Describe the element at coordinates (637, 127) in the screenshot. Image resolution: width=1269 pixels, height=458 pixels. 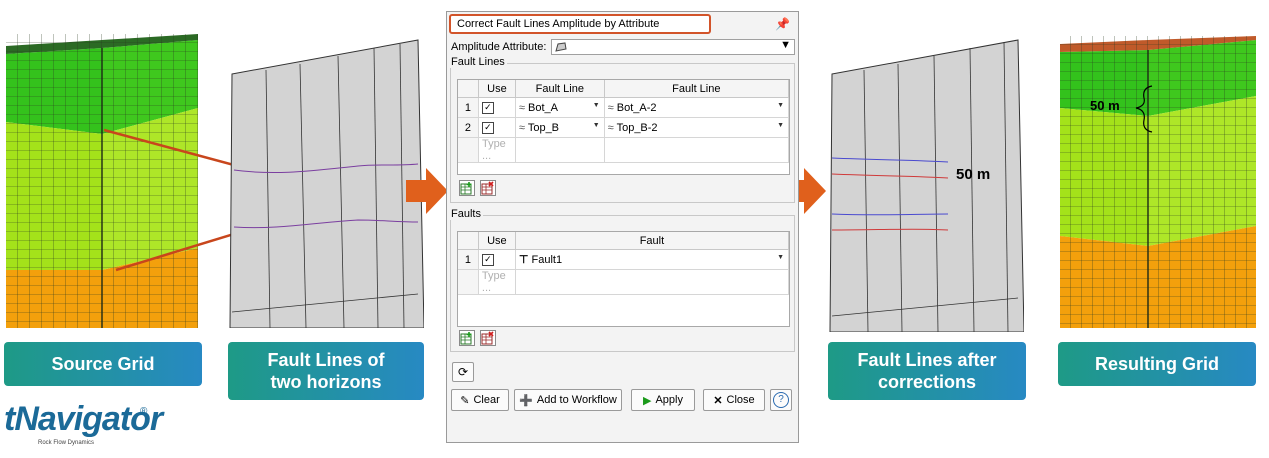
I see `fault-line-value: Top_B-2` at that location.